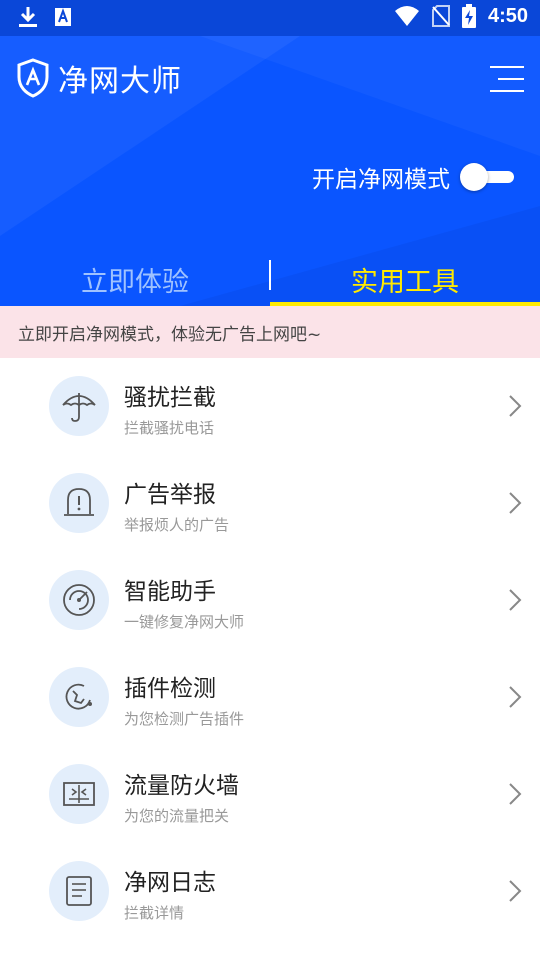  Describe the element at coordinates (120, 81) in the screenshot. I see `app-title: 净网大师` at that location.